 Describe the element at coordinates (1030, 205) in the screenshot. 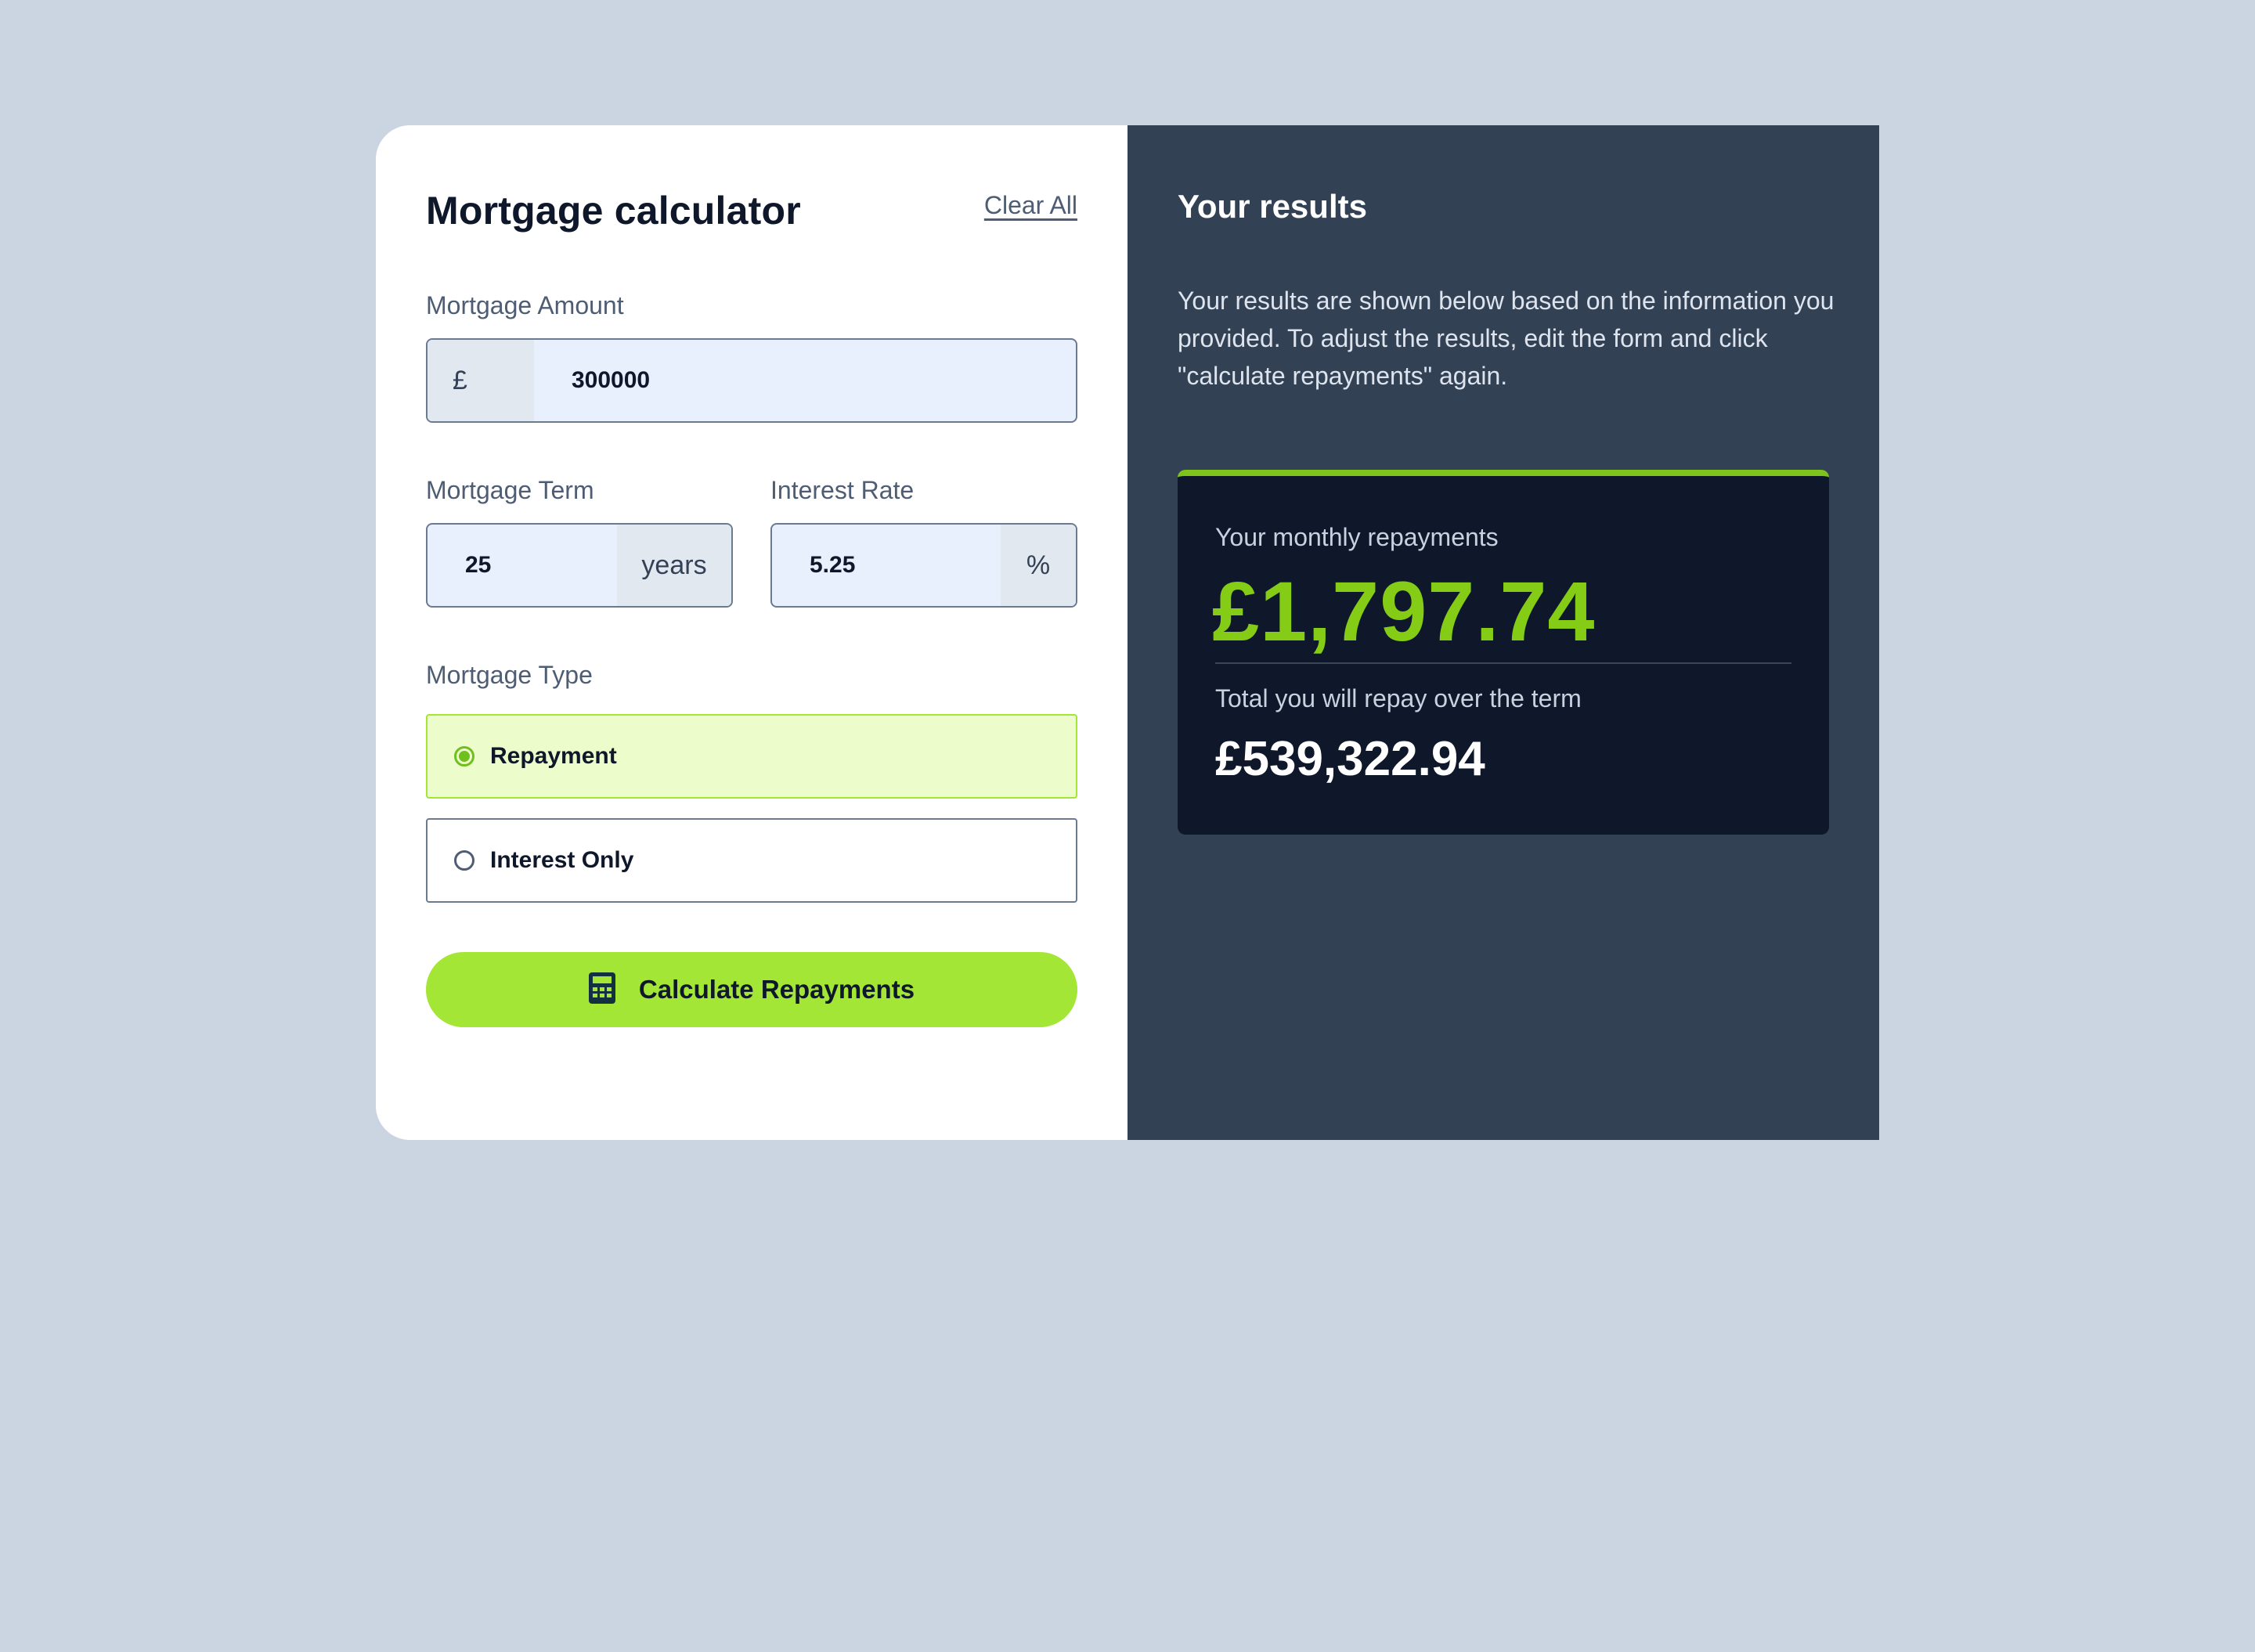

I see `clear-all-link: Clear All` at that location.